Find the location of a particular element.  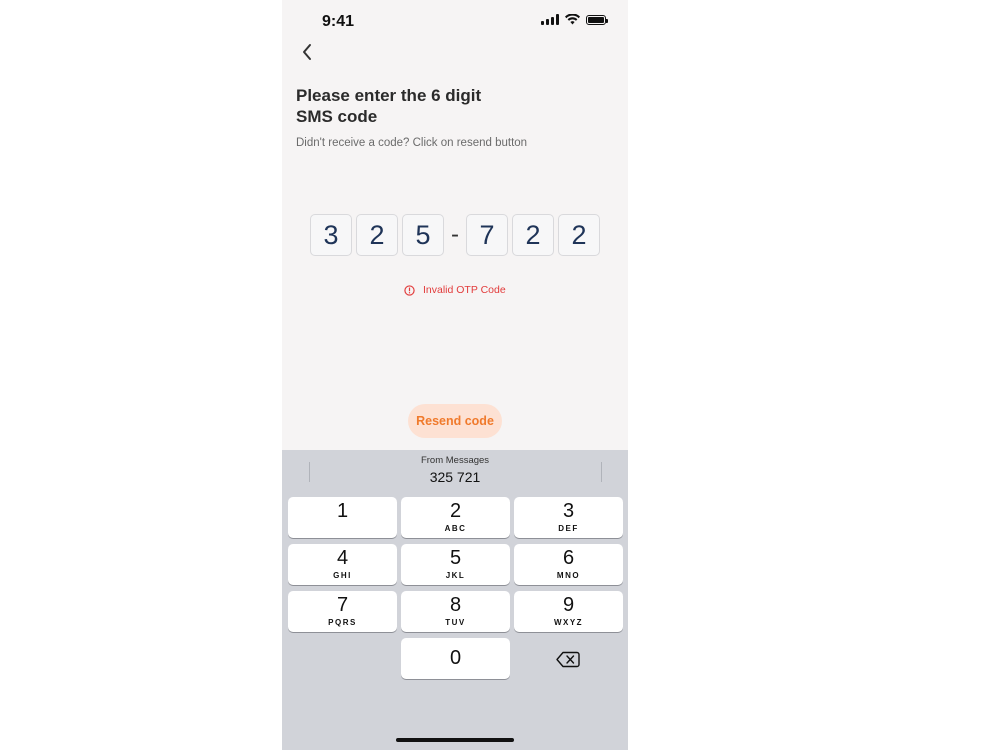

key-0: 0 is located at coordinates (455, 658).